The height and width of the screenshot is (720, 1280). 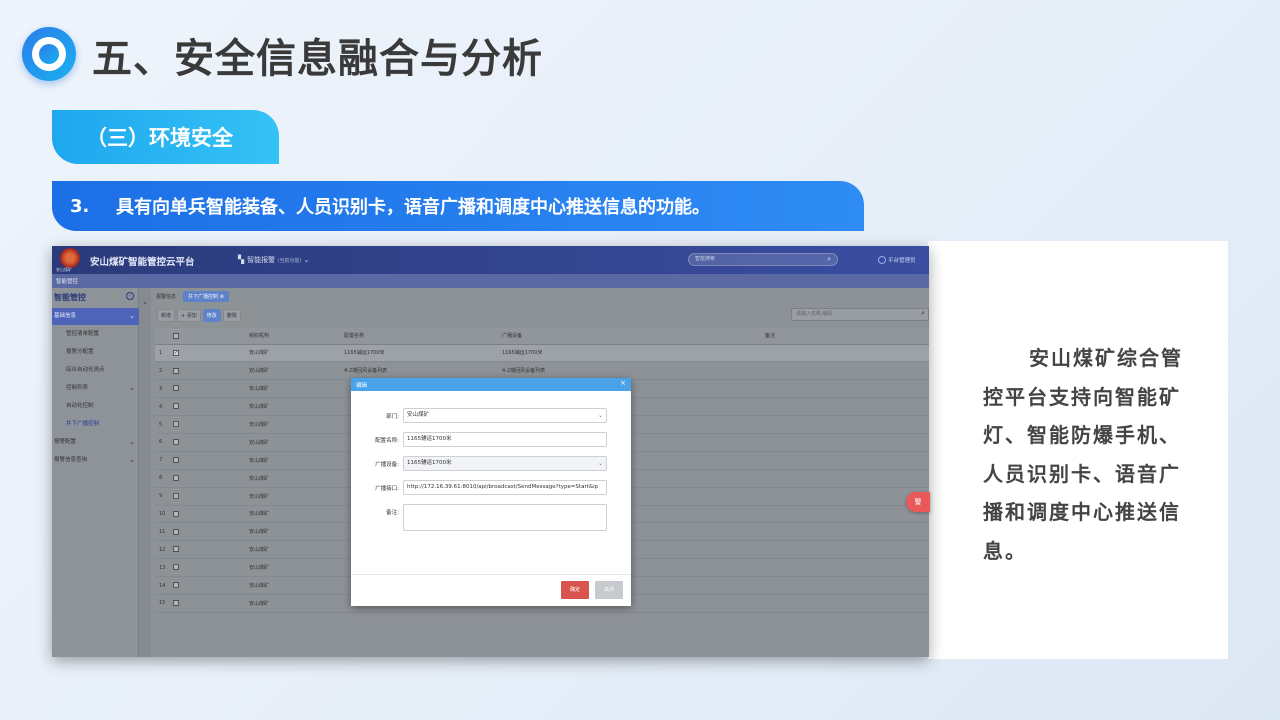 I want to click on row-index: 4, so click(x=162, y=407).